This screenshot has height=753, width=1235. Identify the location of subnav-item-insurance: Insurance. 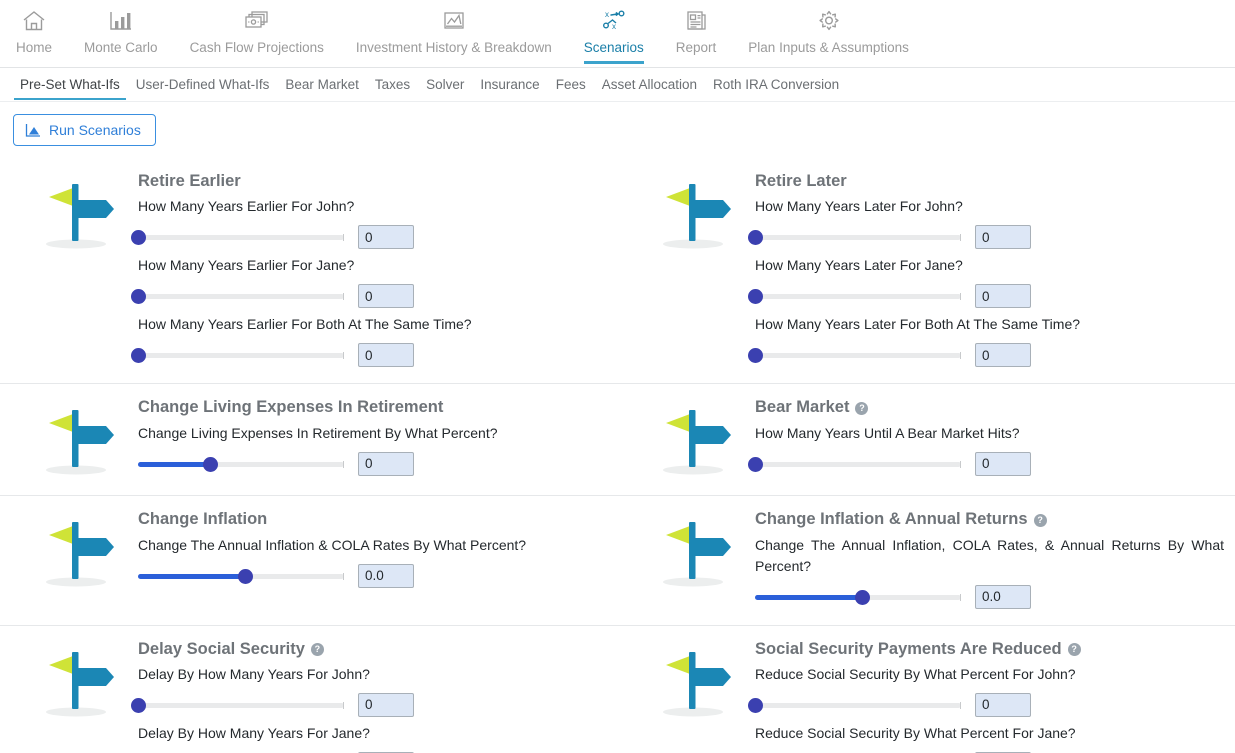
(509, 85).